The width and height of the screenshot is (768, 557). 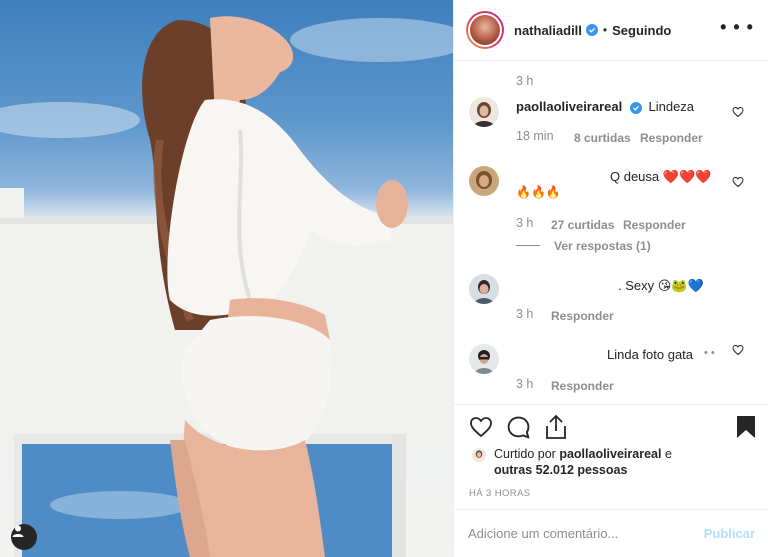 What do you see at coordinates (680, 285) in the screenshot?
I see `comment-emoji: 😘🐸💙` at bounding box center [680, 285].